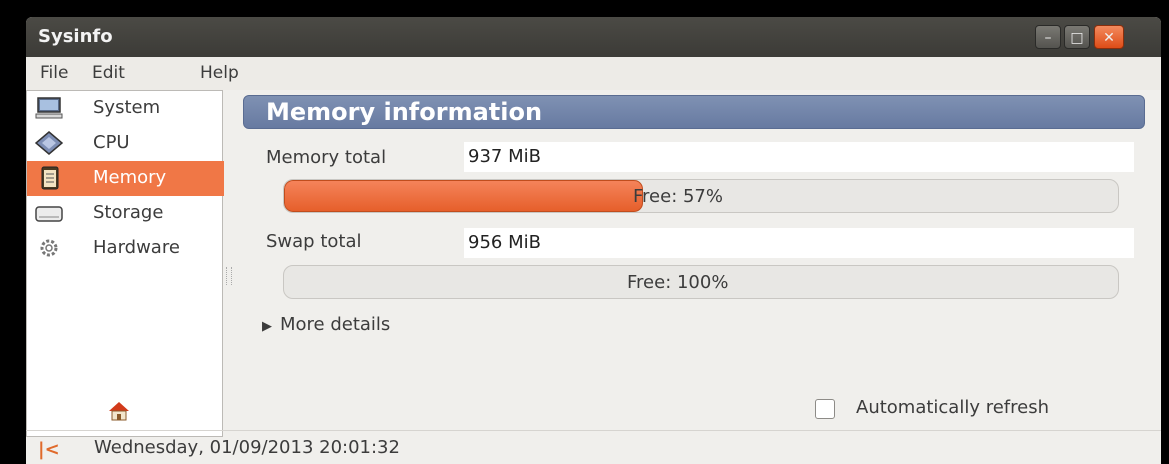  I want to click on more-details-expander: ▶ More details, so click(326, 324).